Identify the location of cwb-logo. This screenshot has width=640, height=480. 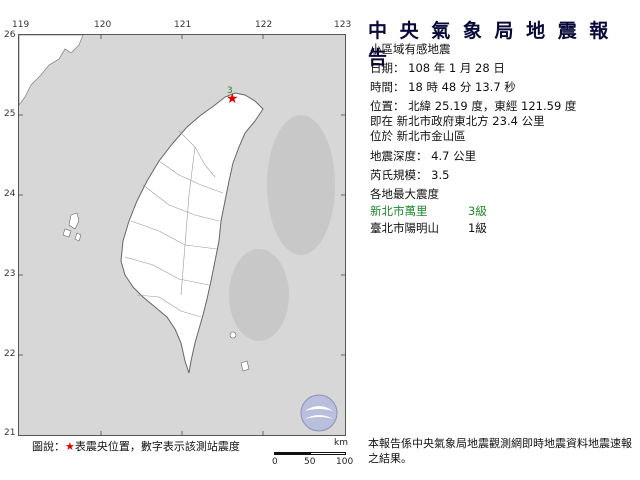
(319, 413).